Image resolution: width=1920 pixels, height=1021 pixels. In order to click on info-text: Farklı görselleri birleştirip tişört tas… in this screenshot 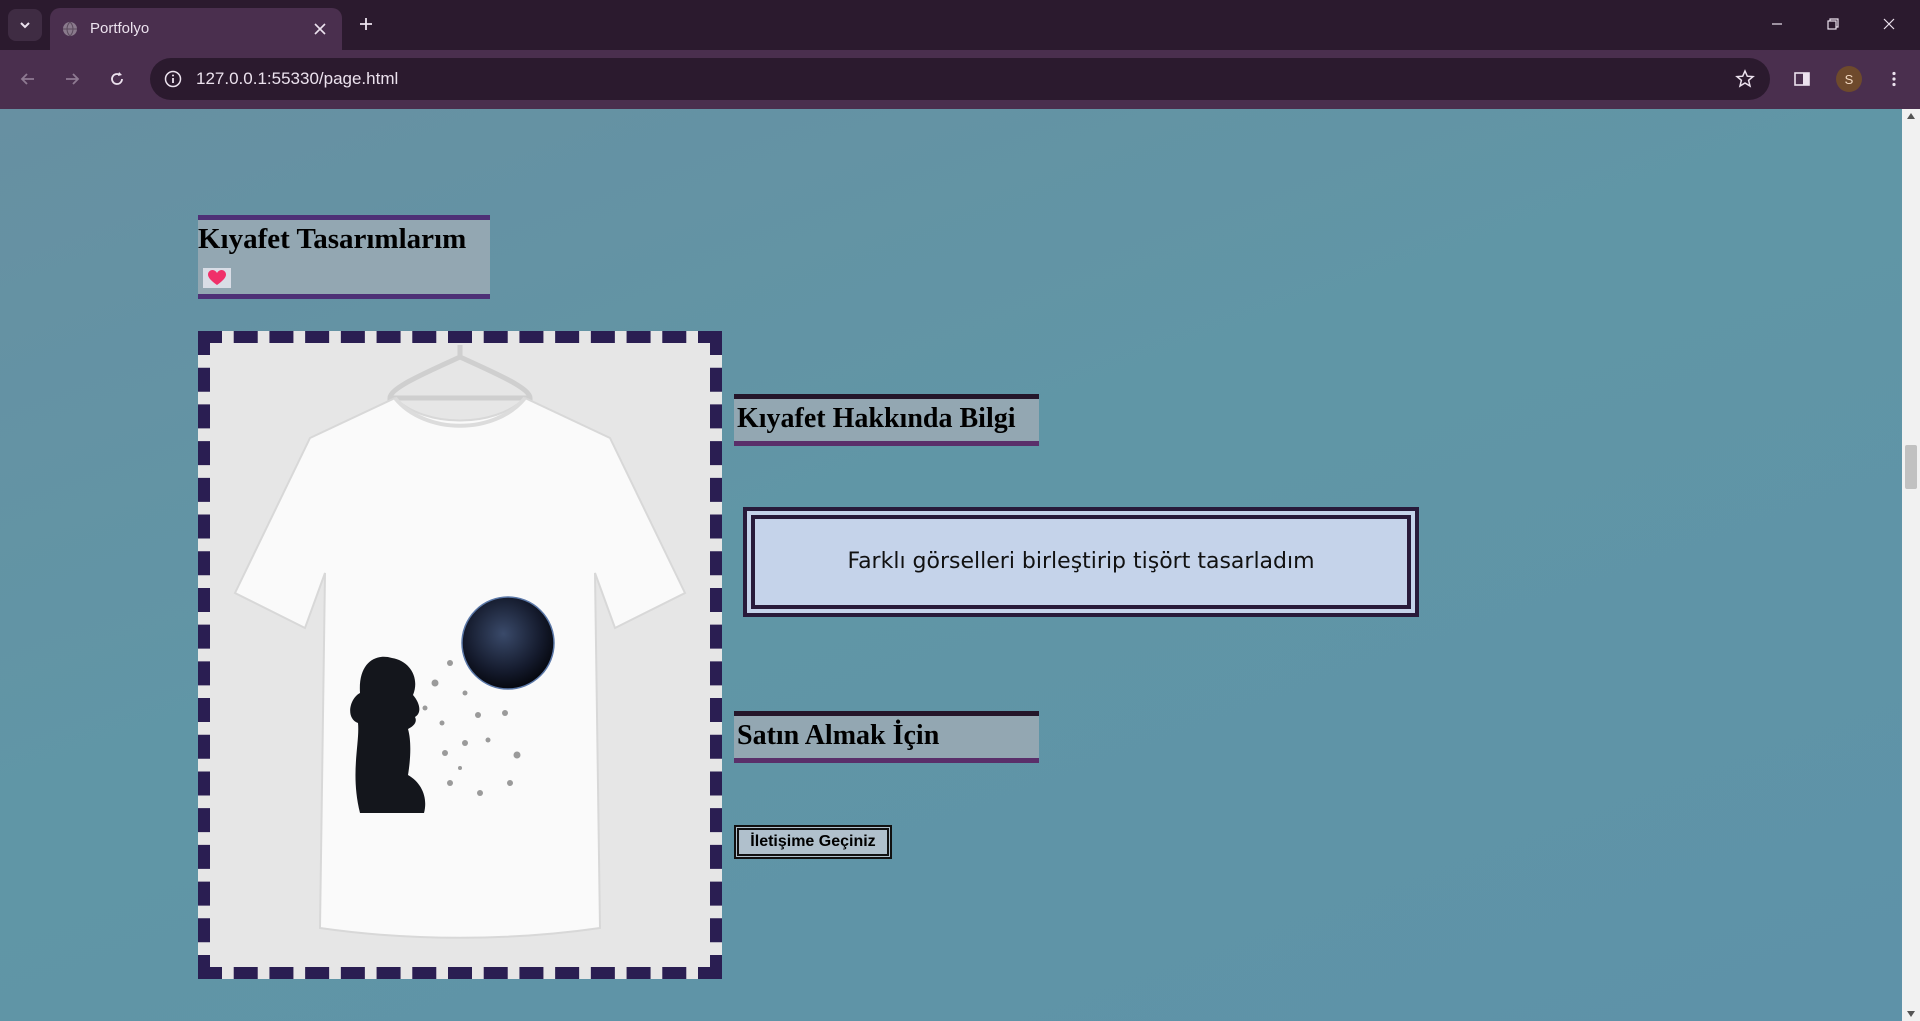, I will do `click(1081, 561)`.